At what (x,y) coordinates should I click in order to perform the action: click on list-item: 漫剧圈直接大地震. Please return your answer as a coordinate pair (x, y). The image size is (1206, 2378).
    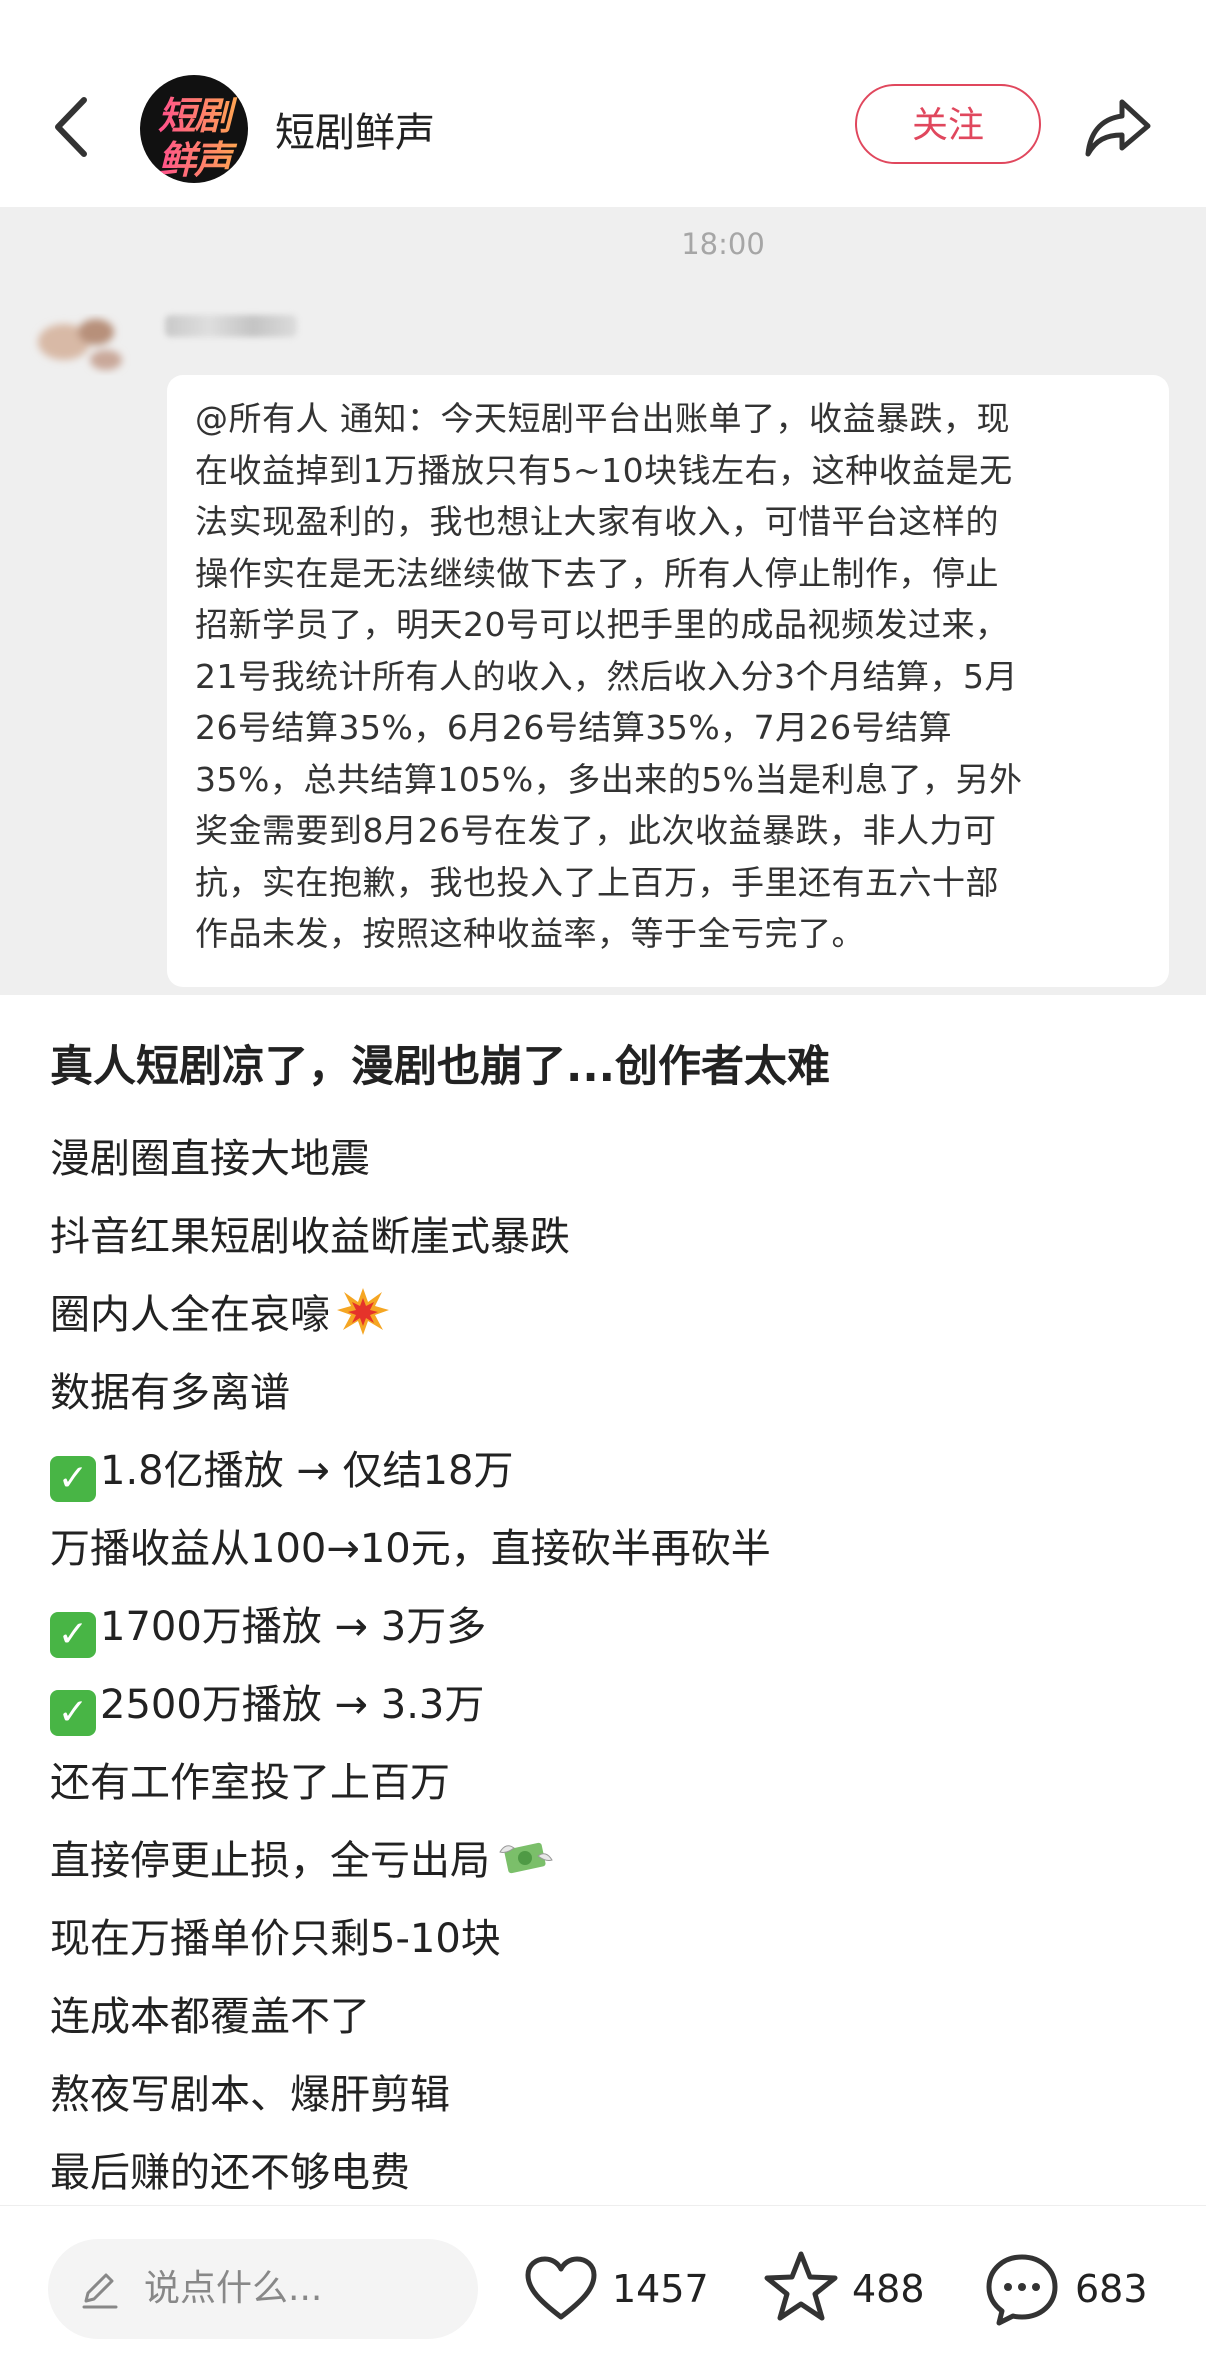
    Looking at the image, I should click on (610, 1159).